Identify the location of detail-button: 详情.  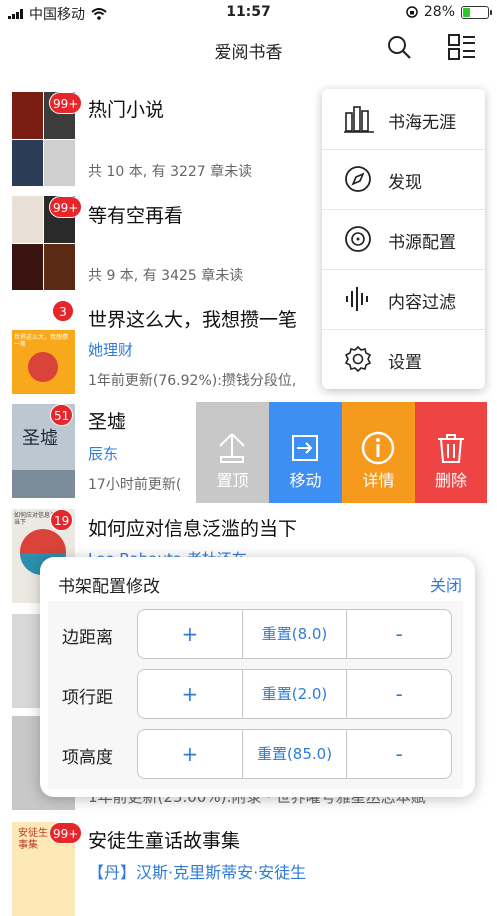
(378, 452).